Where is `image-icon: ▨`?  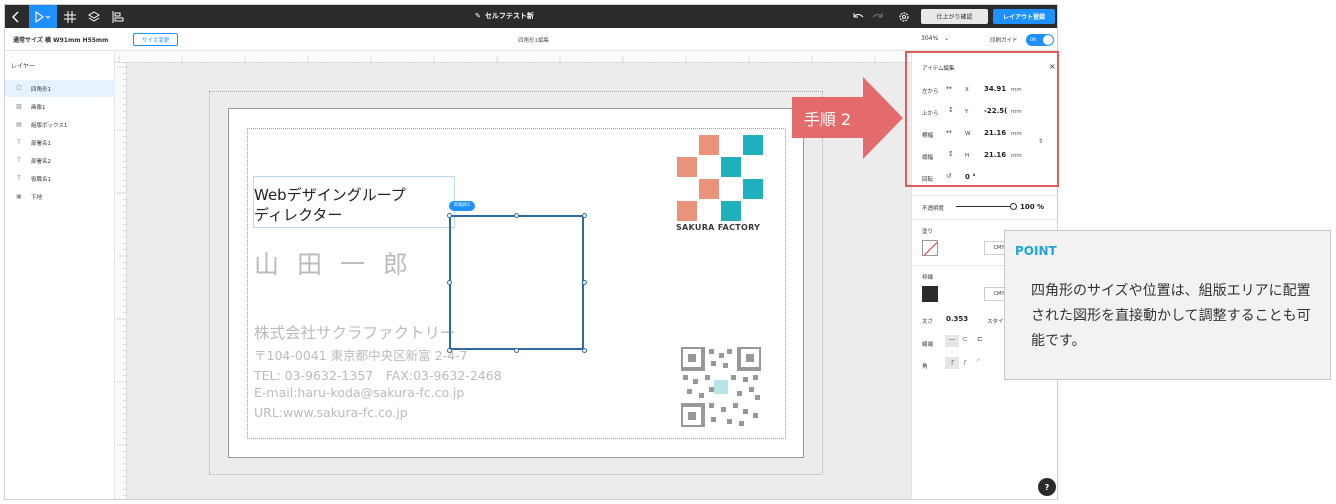 image-icon: ▨ is located at coordinates (19, 106).